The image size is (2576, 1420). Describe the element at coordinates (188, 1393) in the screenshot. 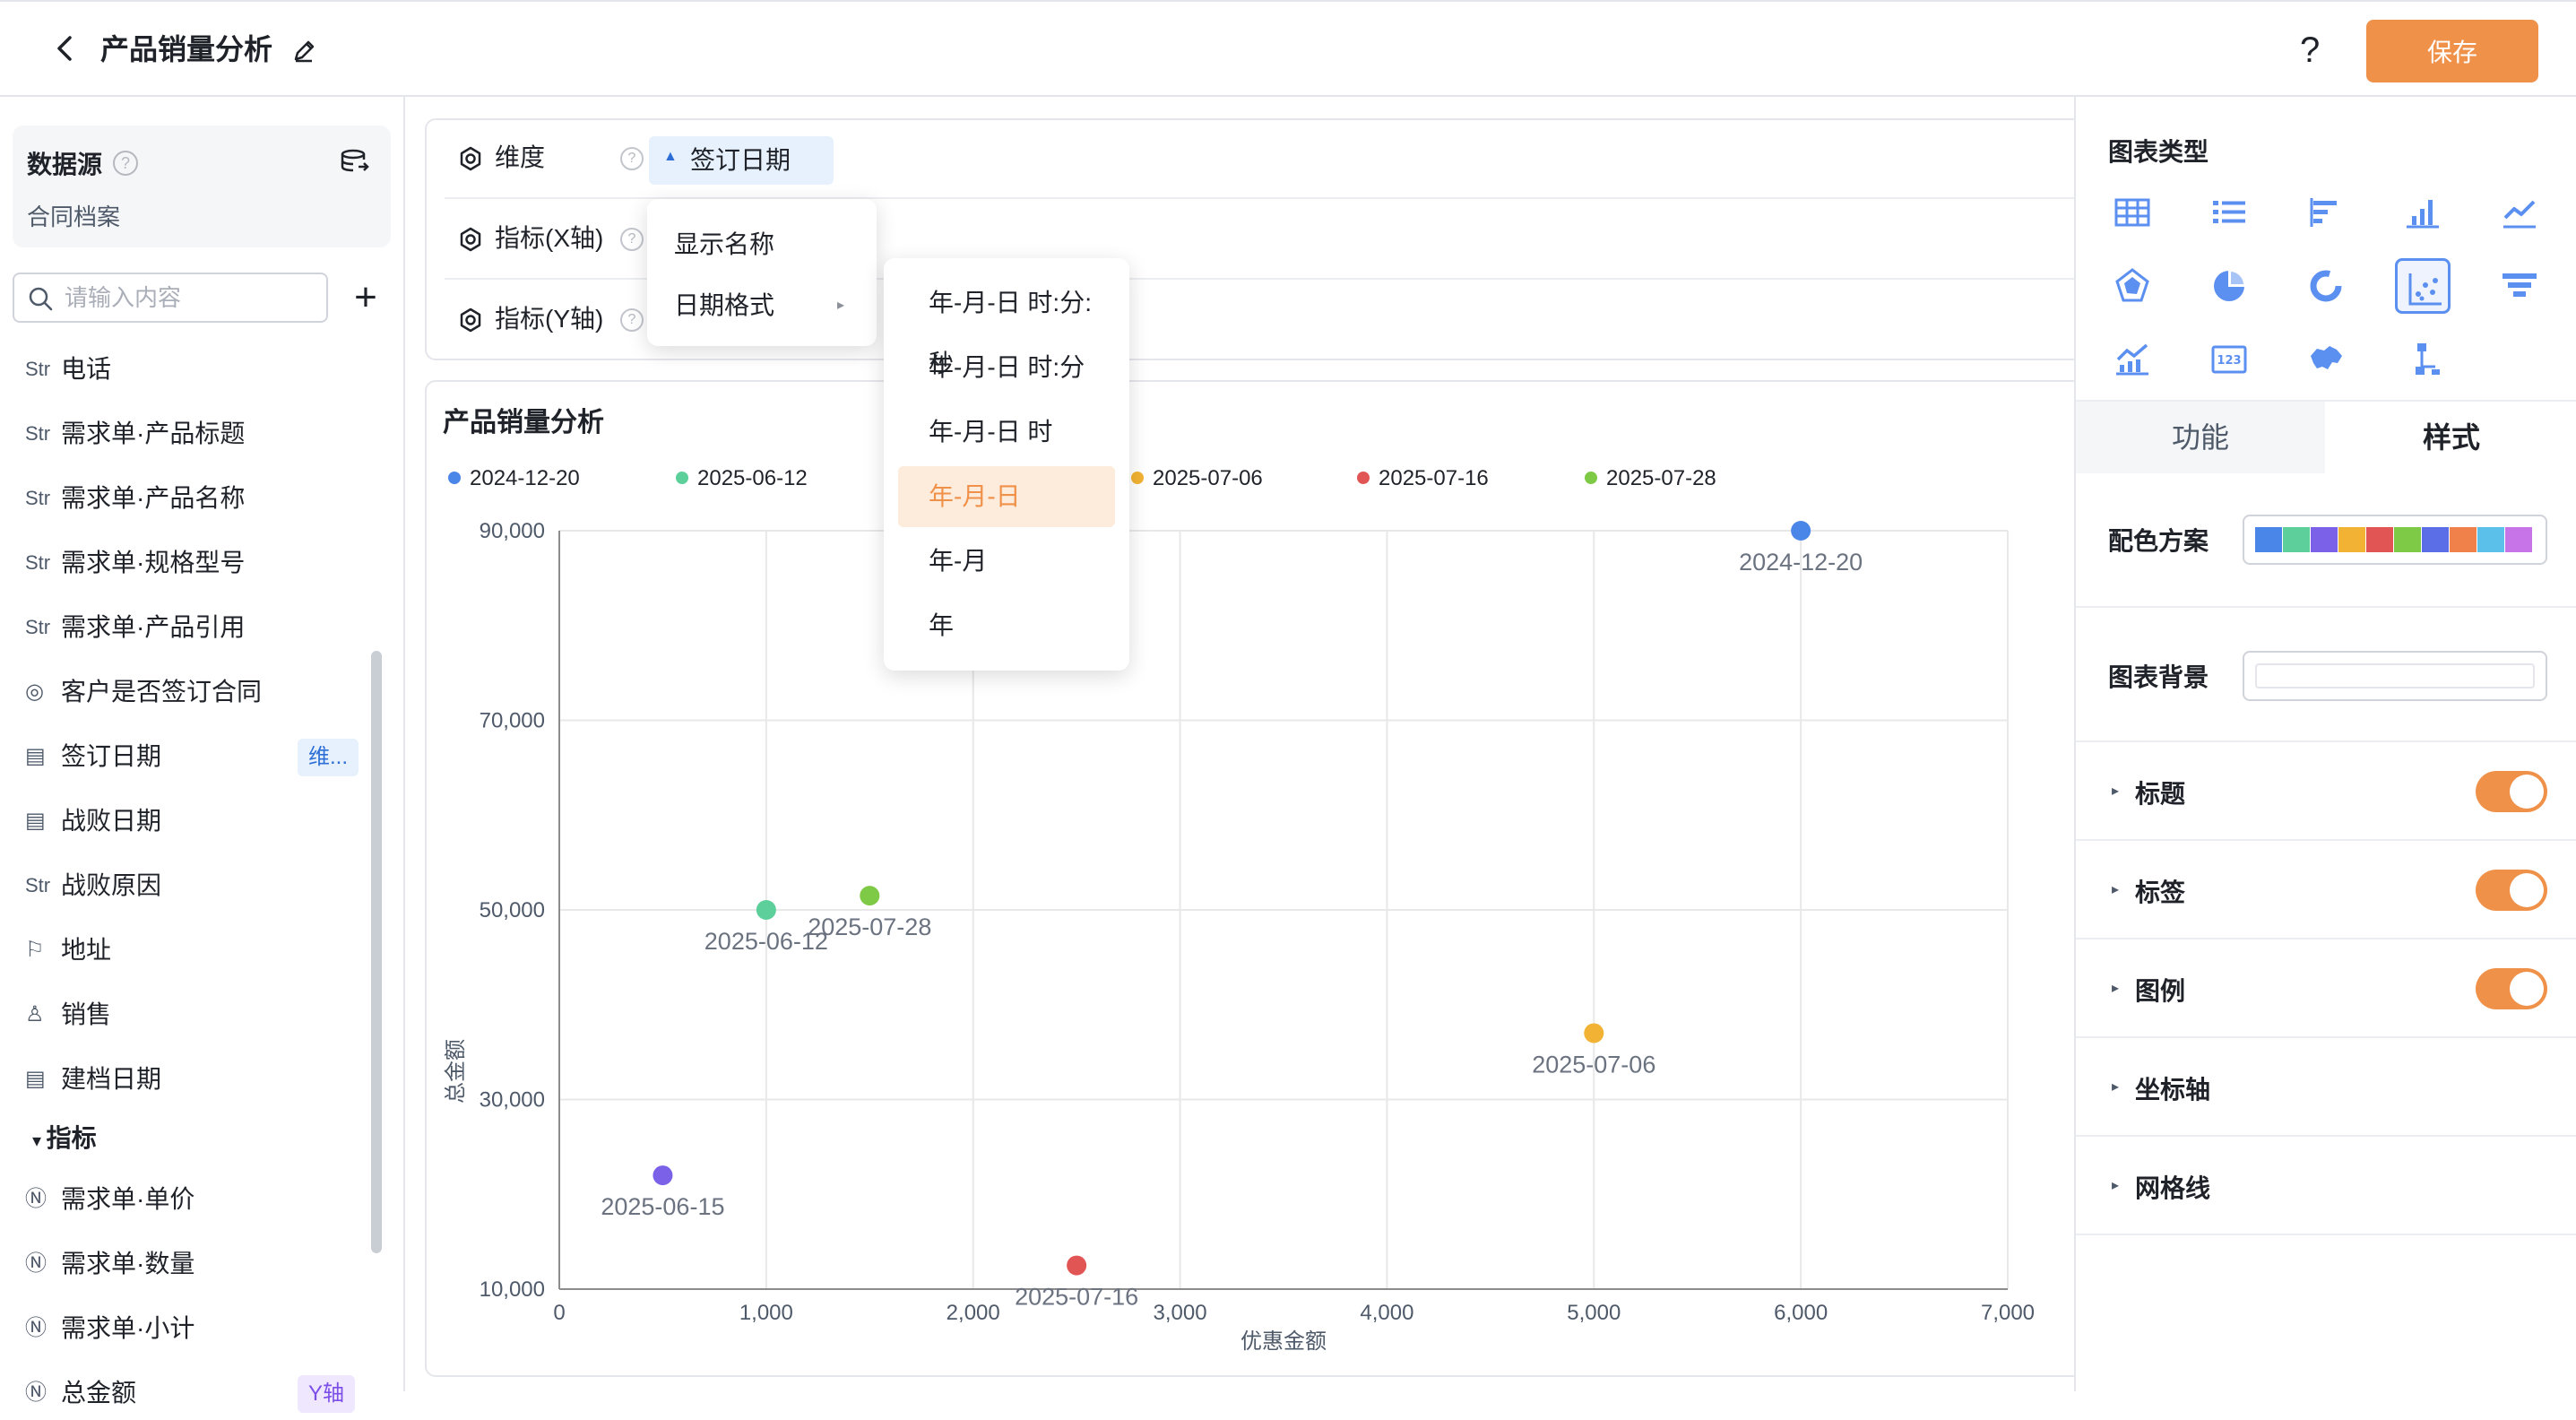

I see `field-item: Ⓝ 总金额 Y轴` at that location.